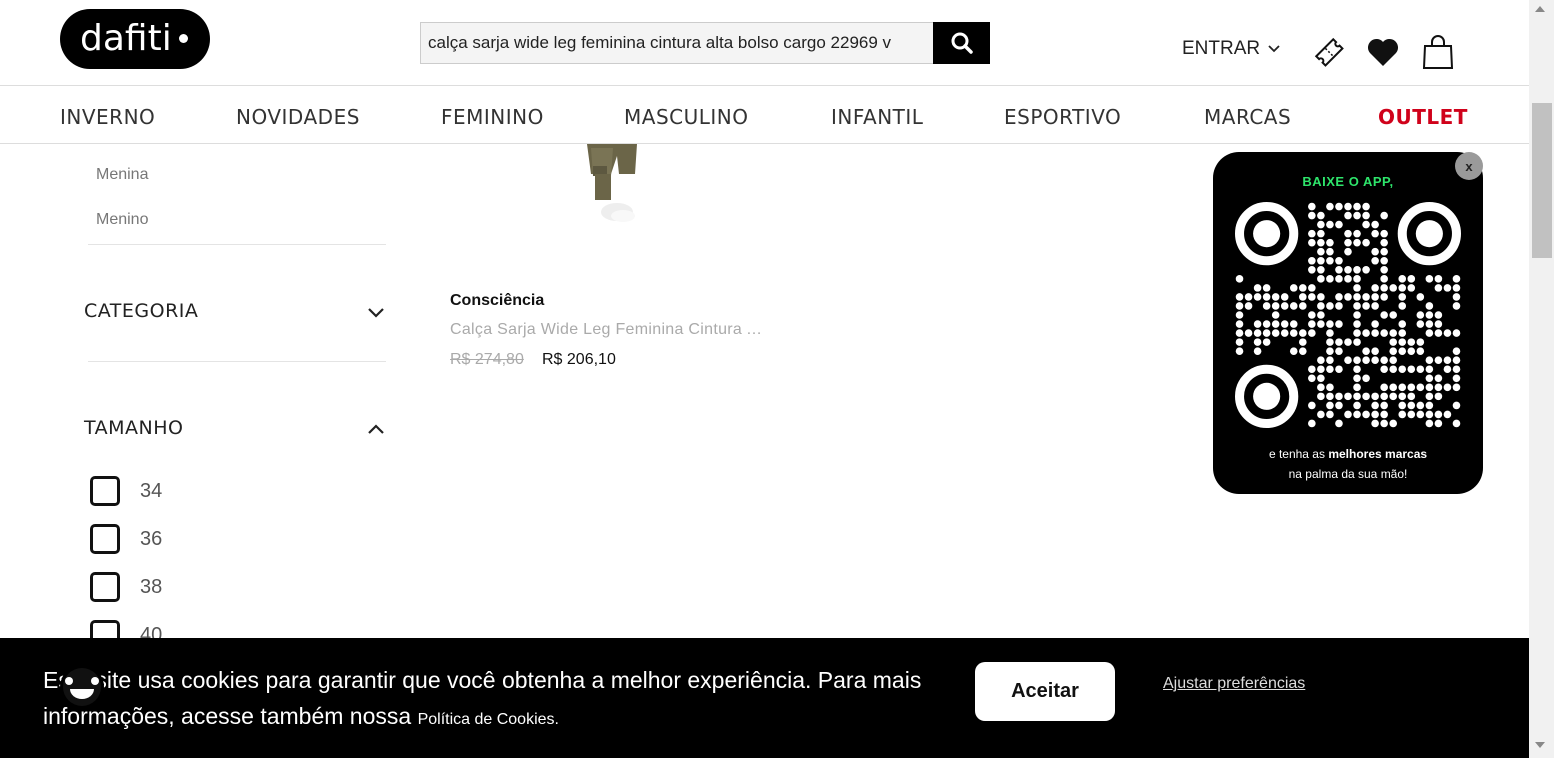 The height and width of the screenshot is (758, 1554). What do you see at coordinates (122, 175) in the screenshot?
I see `filter-link-menina: Menina` at bounding box center [122, 175].